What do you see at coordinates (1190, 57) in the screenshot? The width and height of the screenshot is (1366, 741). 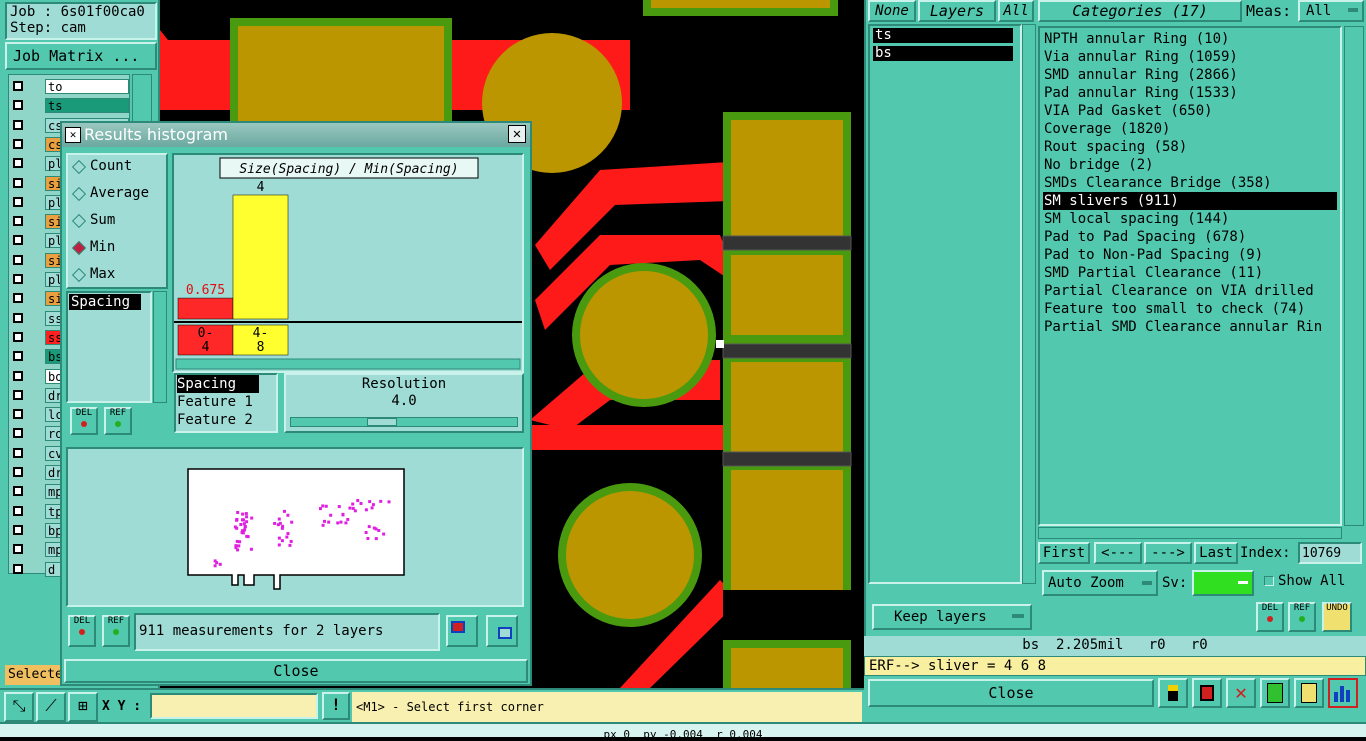 I see `category-item: Via annular Ring (1059)` at bounding box center [1190, 57].